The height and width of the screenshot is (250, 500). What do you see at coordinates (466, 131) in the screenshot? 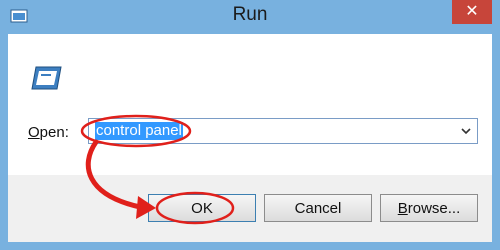
I see `dropdown-arrow-icon` at bounding box center [466, 131].